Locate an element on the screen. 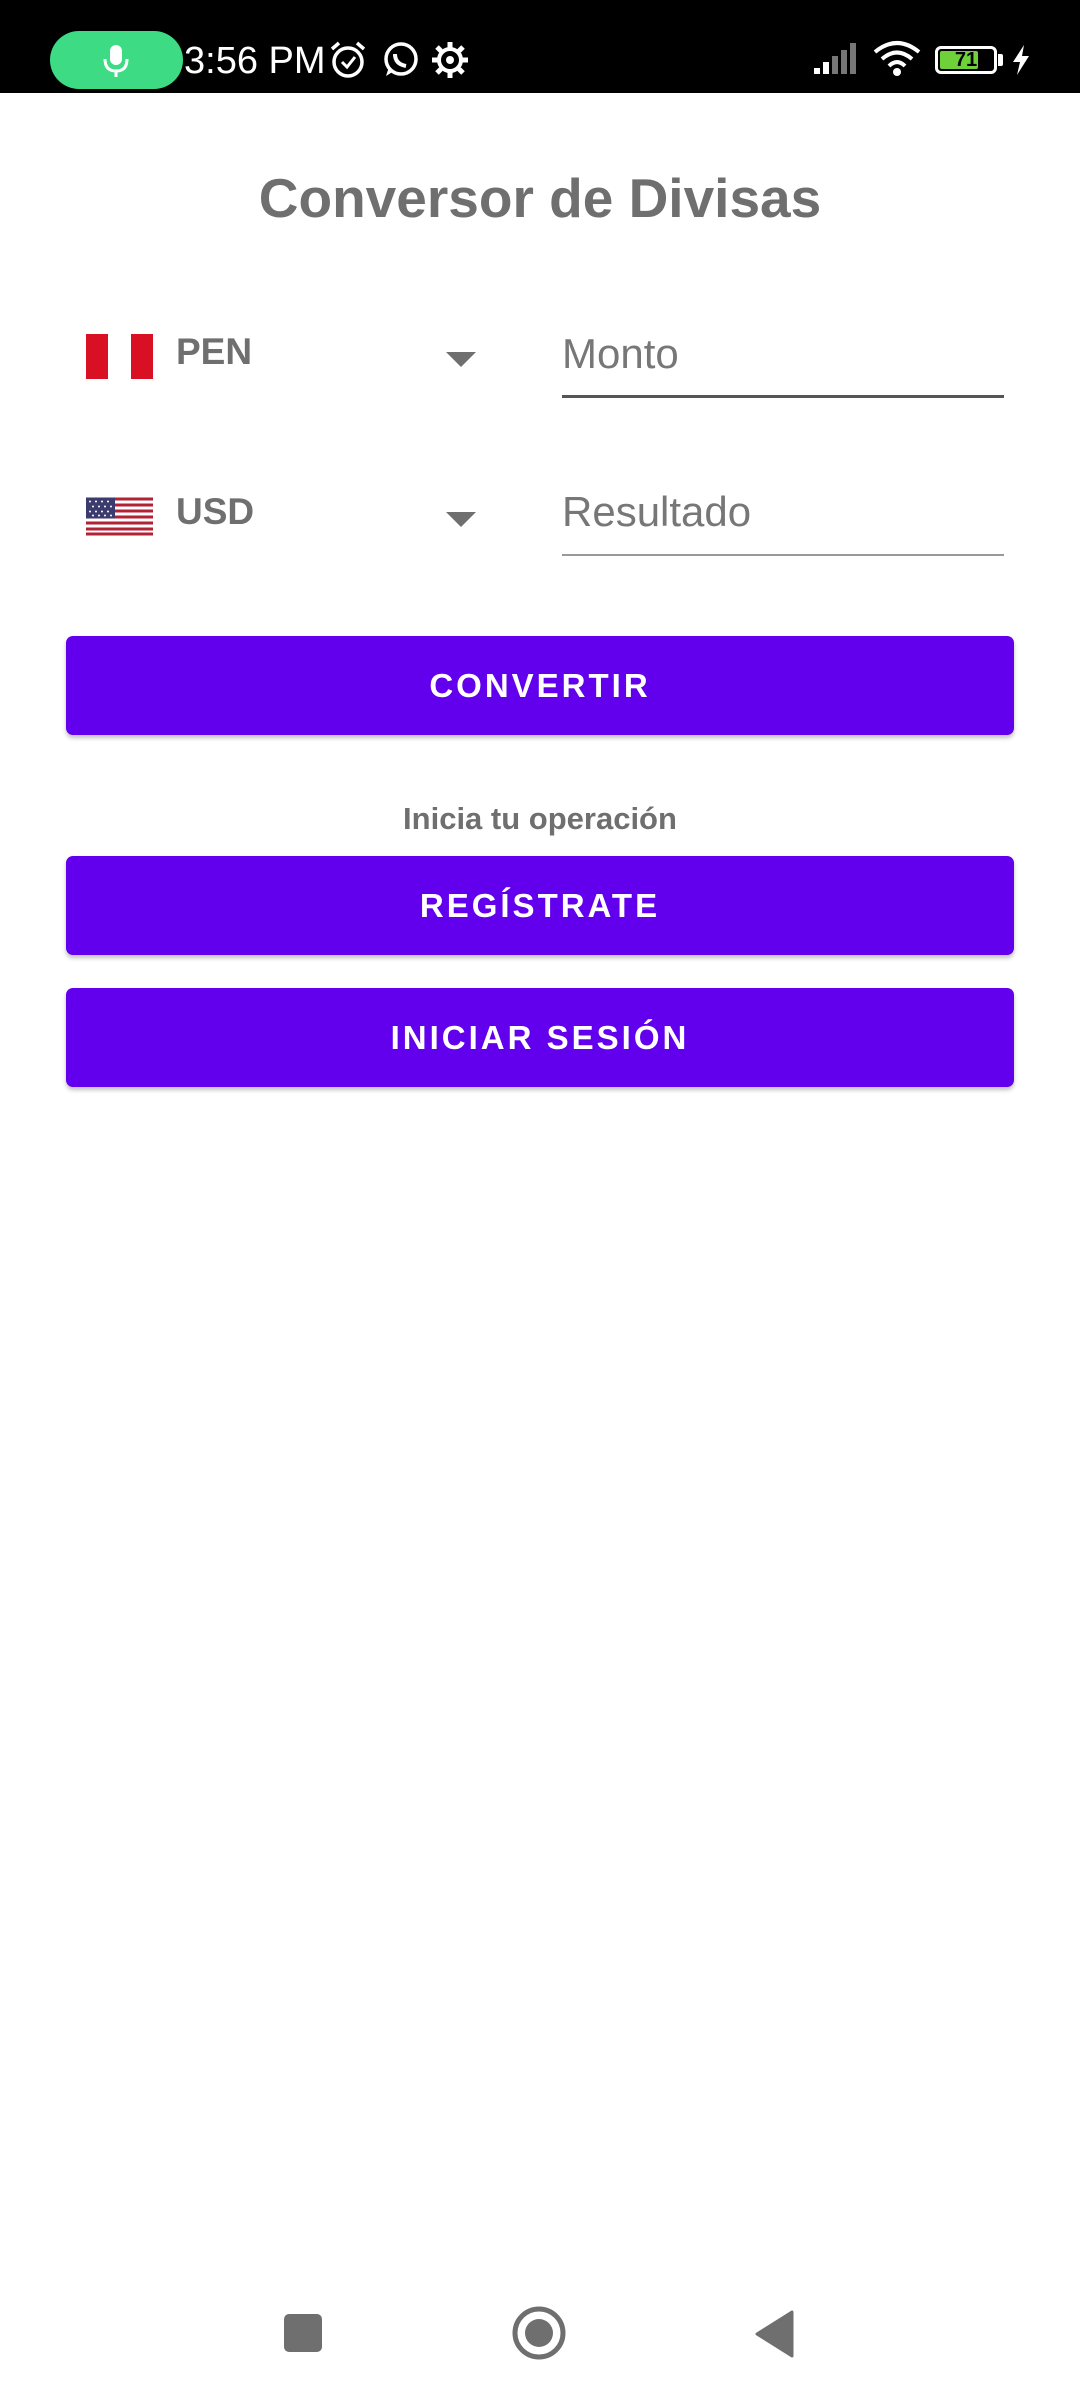 This screenshot has width=1080, height=2400. battery-level: 71 is located at coordinates (966, 60).